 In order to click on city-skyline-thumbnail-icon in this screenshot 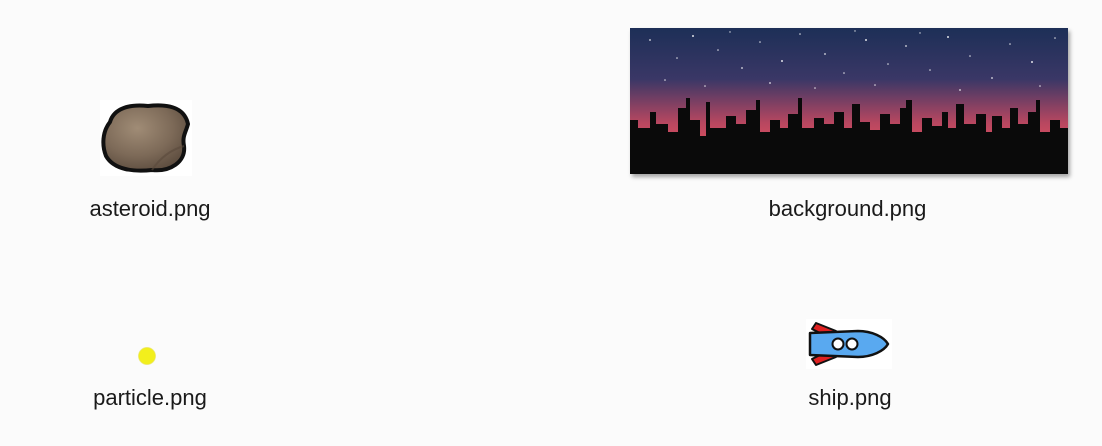, I will do `click(849, 101)`.